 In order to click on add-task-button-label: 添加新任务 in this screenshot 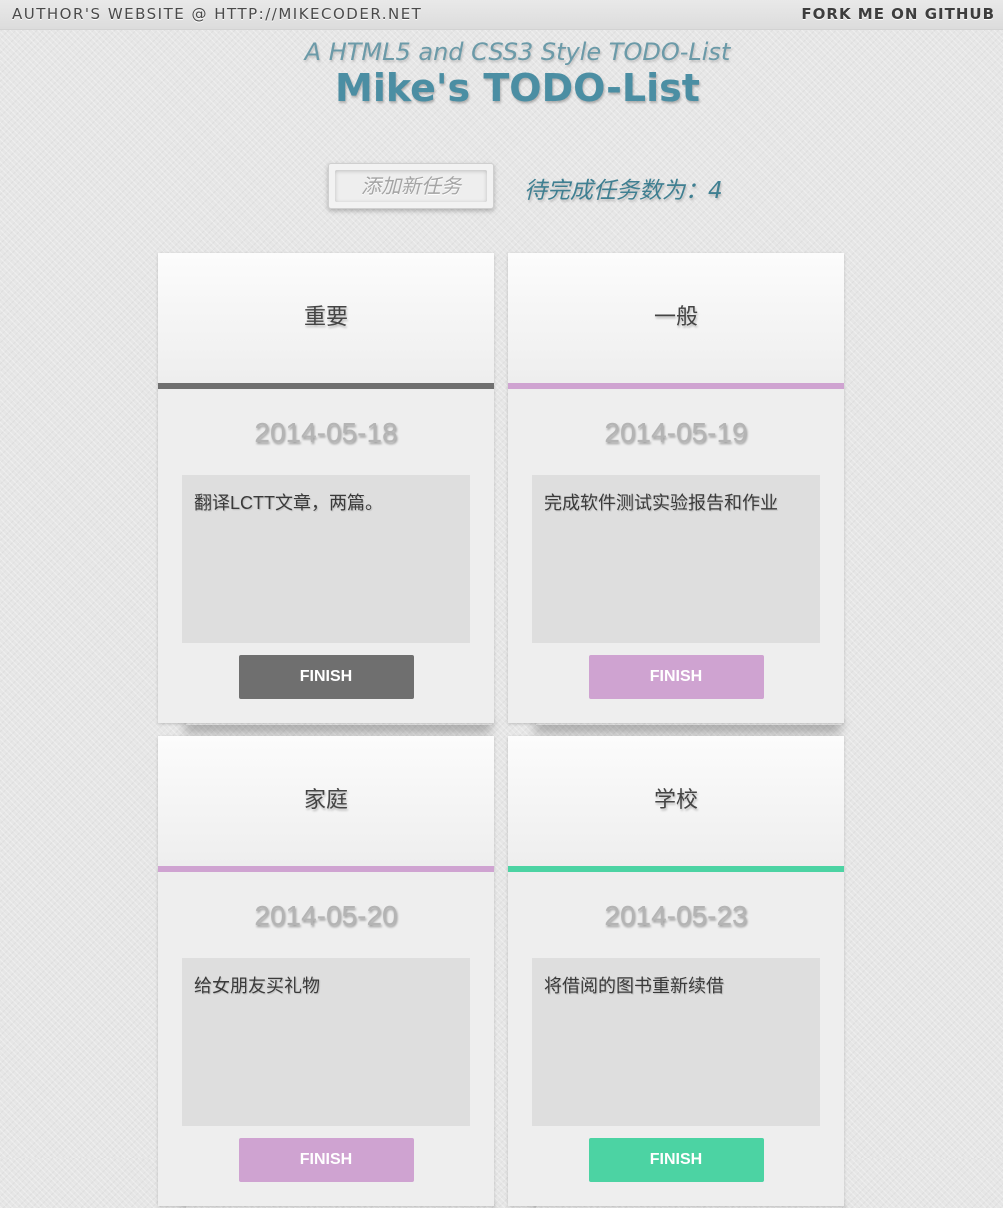, I will do `click(411, 186)`.